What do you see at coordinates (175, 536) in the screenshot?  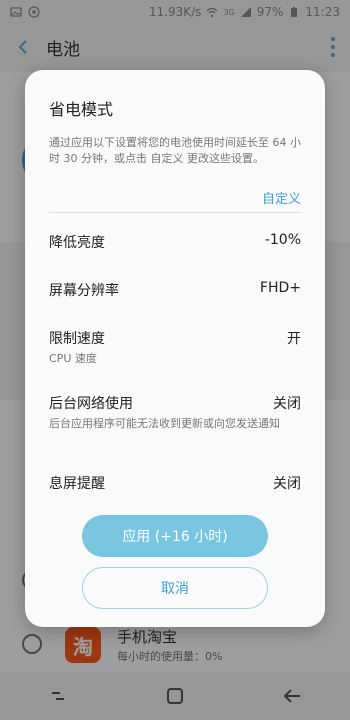 I see `apply-button: 应用 (+16 小时)` at bounding box center [175, 536].